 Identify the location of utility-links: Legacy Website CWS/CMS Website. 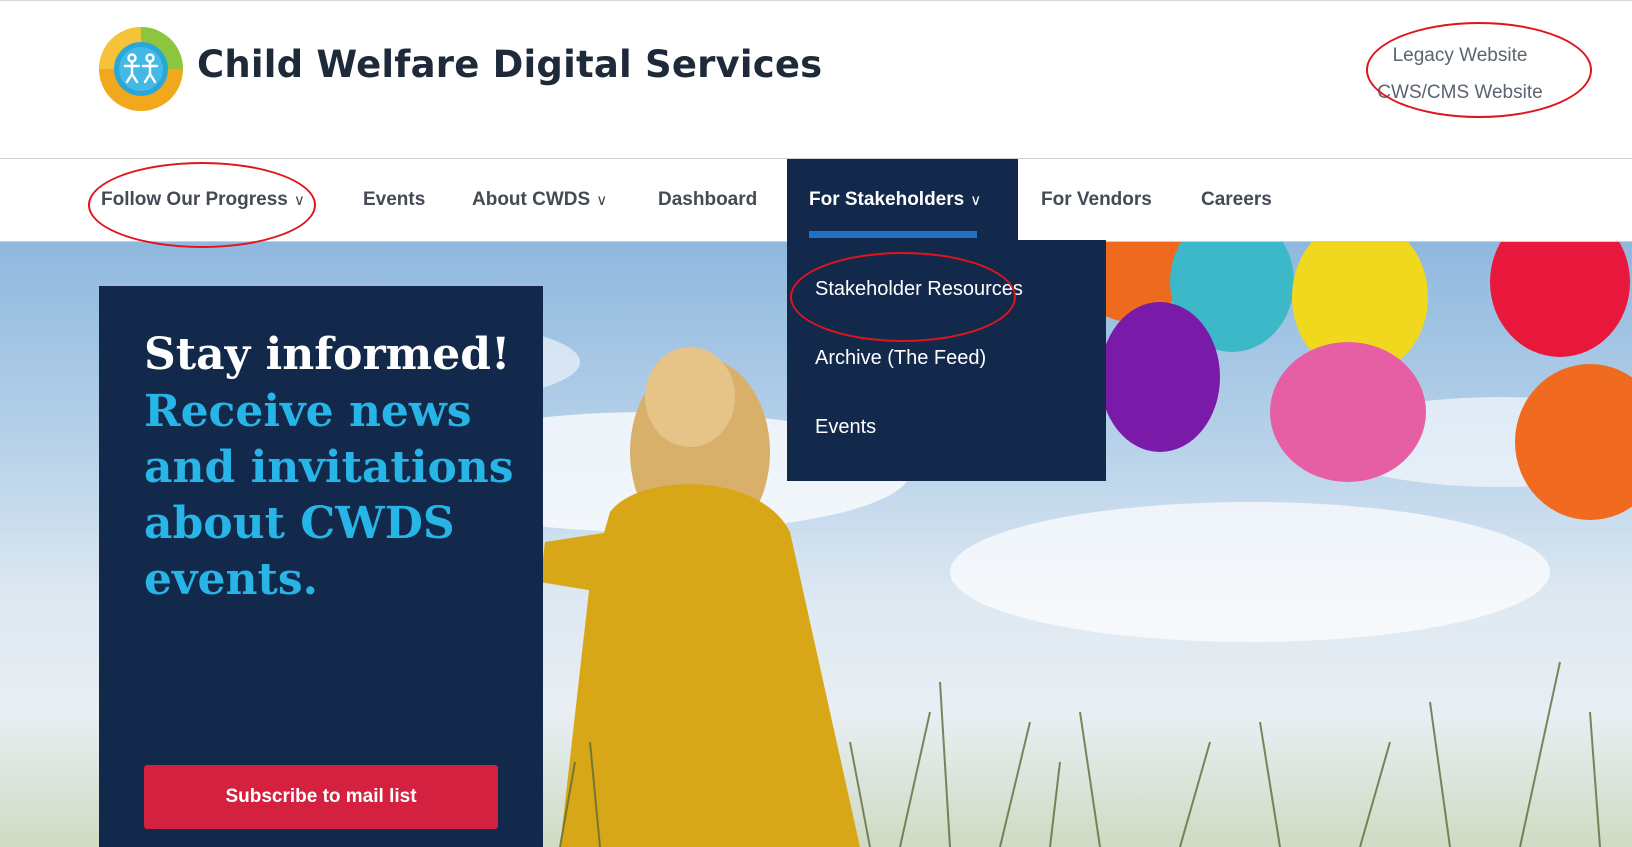
(1460, 74).